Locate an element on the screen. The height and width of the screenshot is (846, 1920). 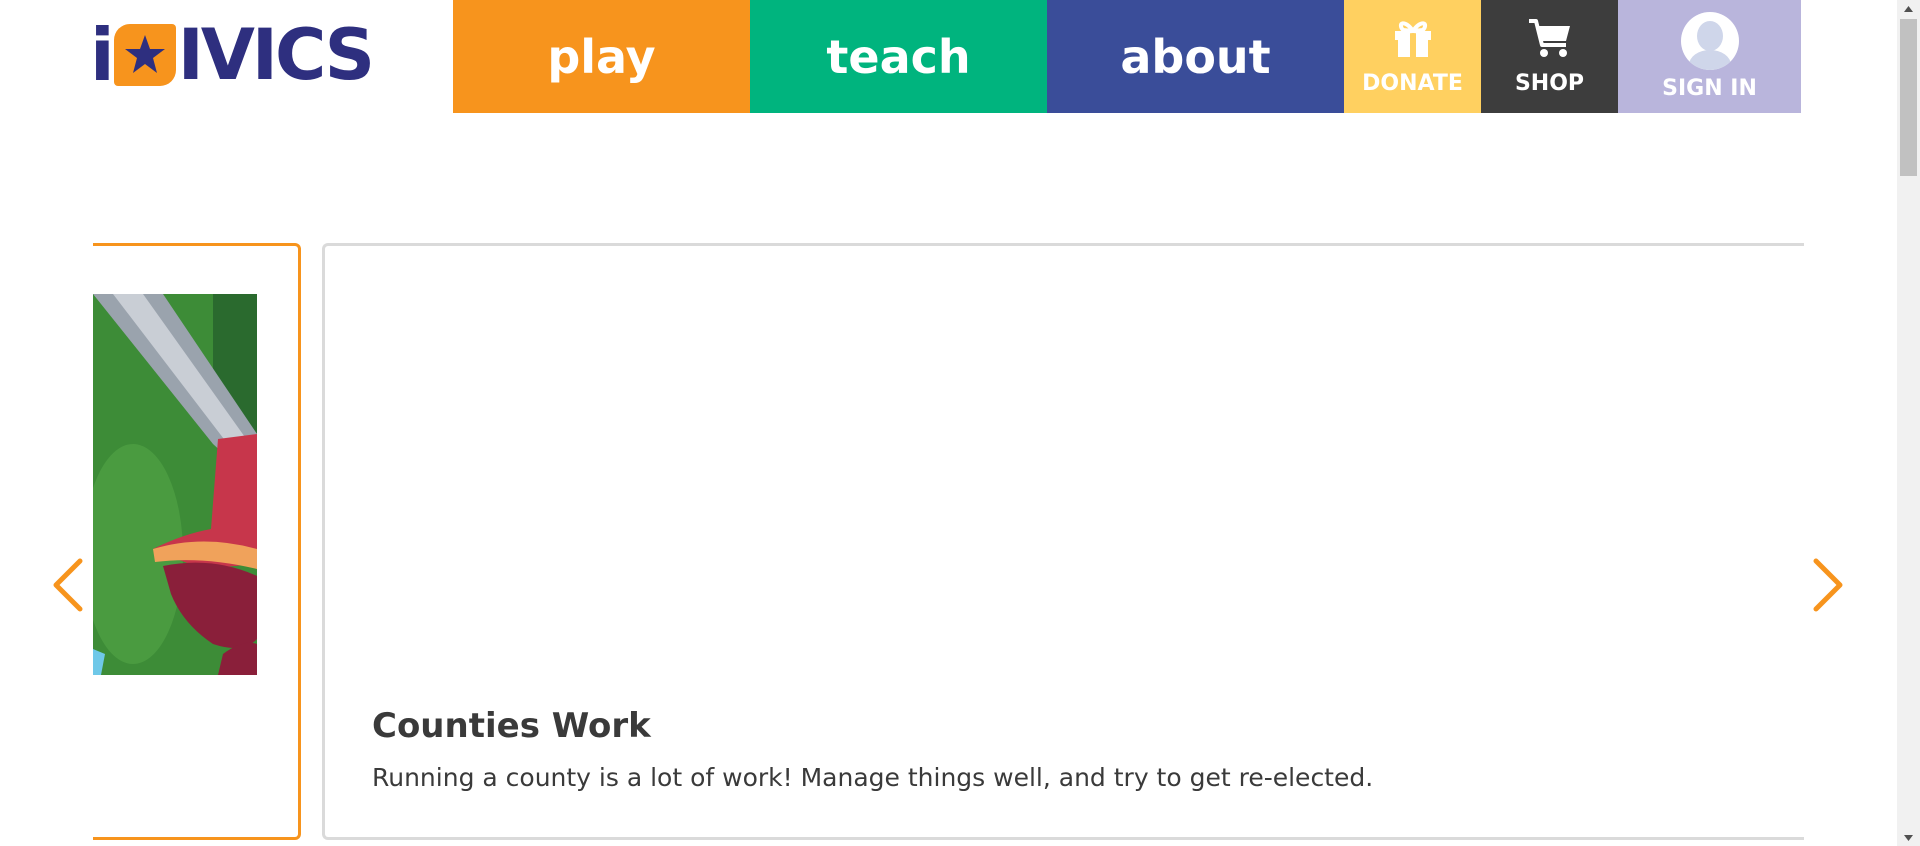
page-scrollbar is located at coordinates (1908, 423).